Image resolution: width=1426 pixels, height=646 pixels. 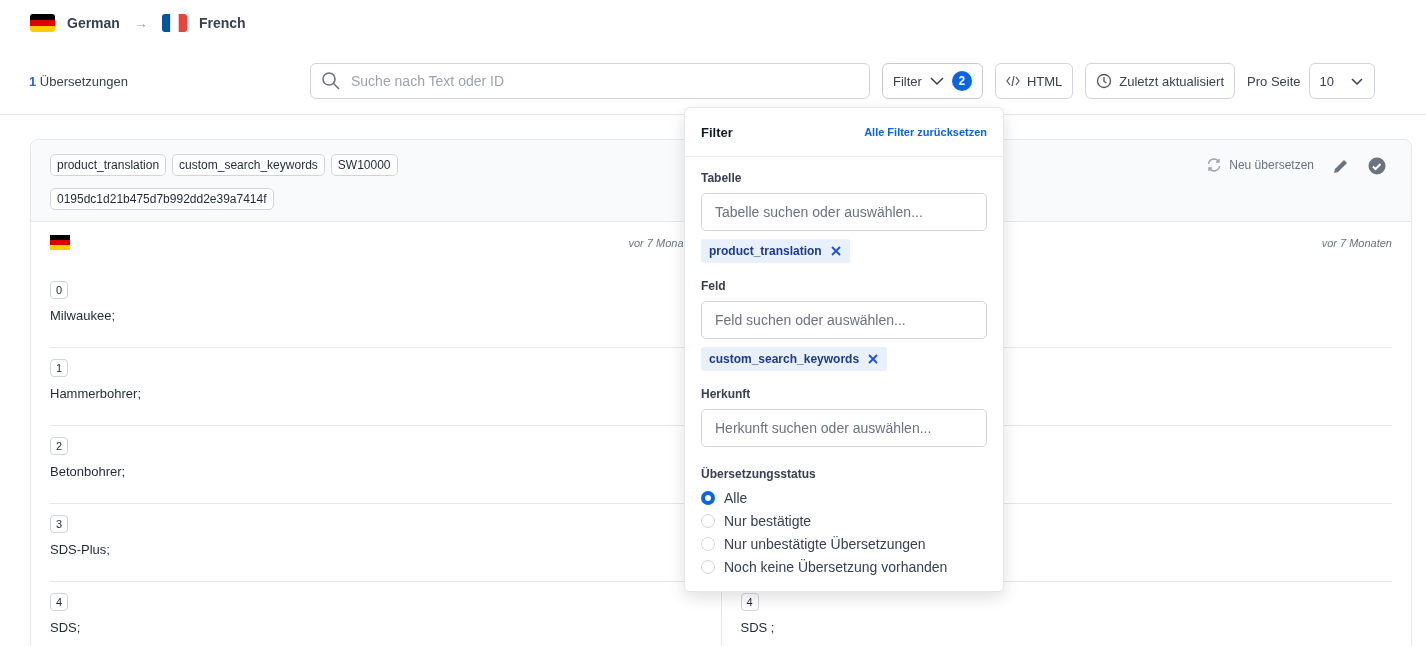 I want to click on tag: 0195dc1d21b475d7b992dd2e39a7414f, so click(x=162, y=199).